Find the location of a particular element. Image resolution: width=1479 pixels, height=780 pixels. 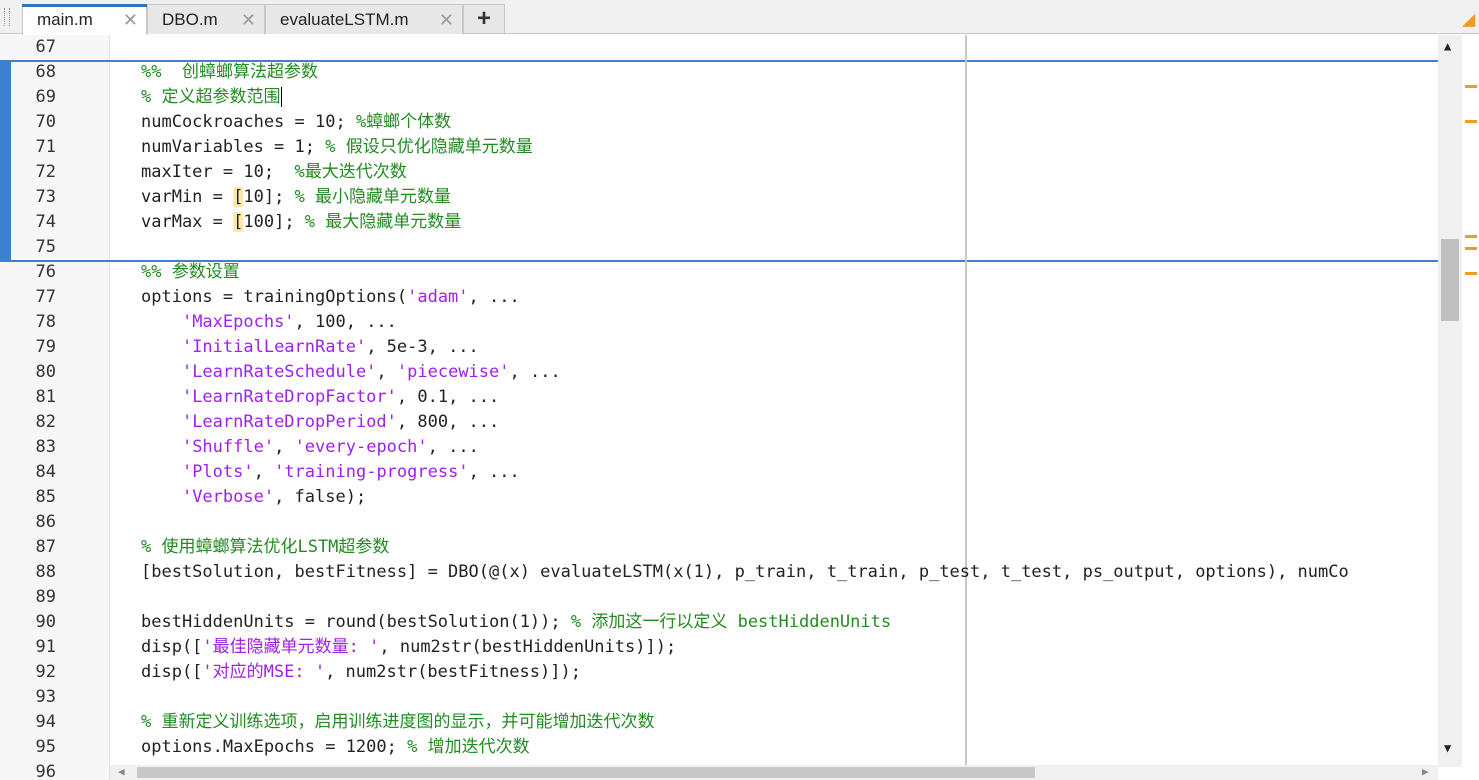

code-token: %% 参数设置 is located at coordinates (190, 272).